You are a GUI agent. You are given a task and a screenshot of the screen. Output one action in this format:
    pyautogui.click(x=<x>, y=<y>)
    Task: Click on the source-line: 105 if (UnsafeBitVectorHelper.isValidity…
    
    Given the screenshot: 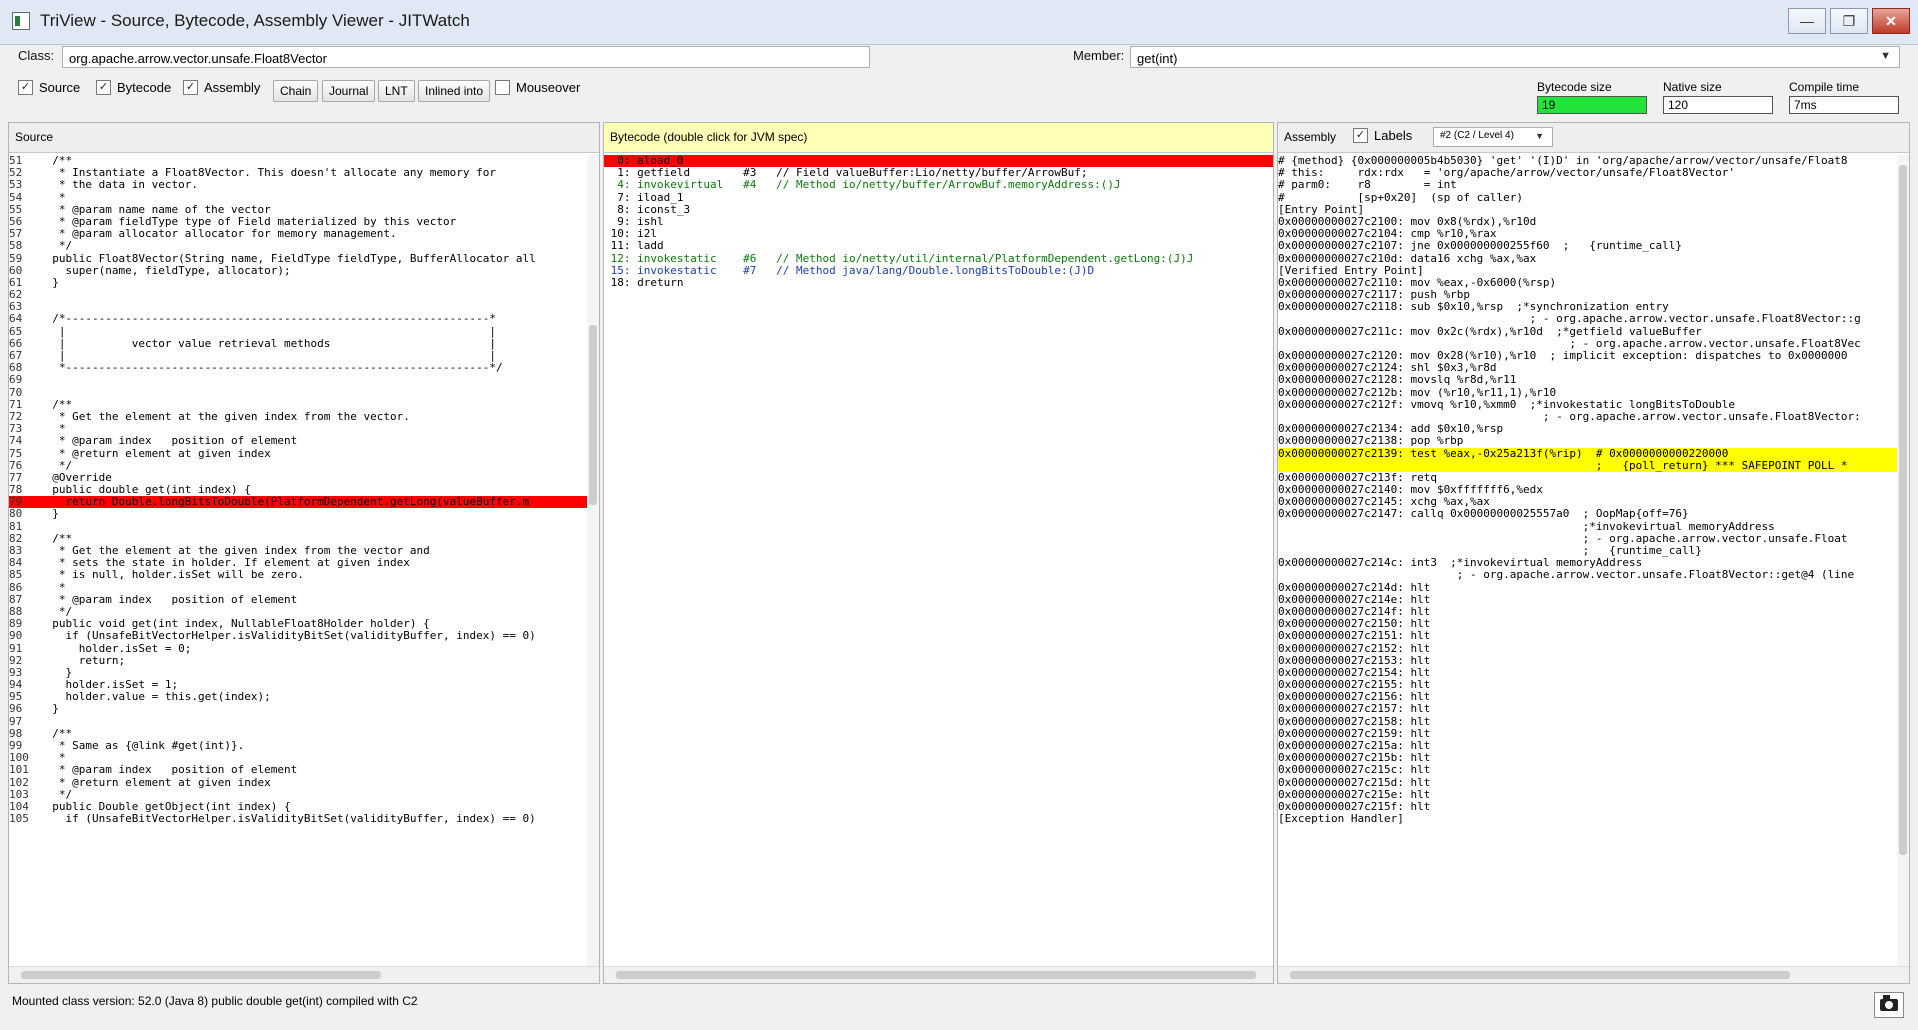 What is the action you would take?
    pyautogui.click(x=304, y=819)
    